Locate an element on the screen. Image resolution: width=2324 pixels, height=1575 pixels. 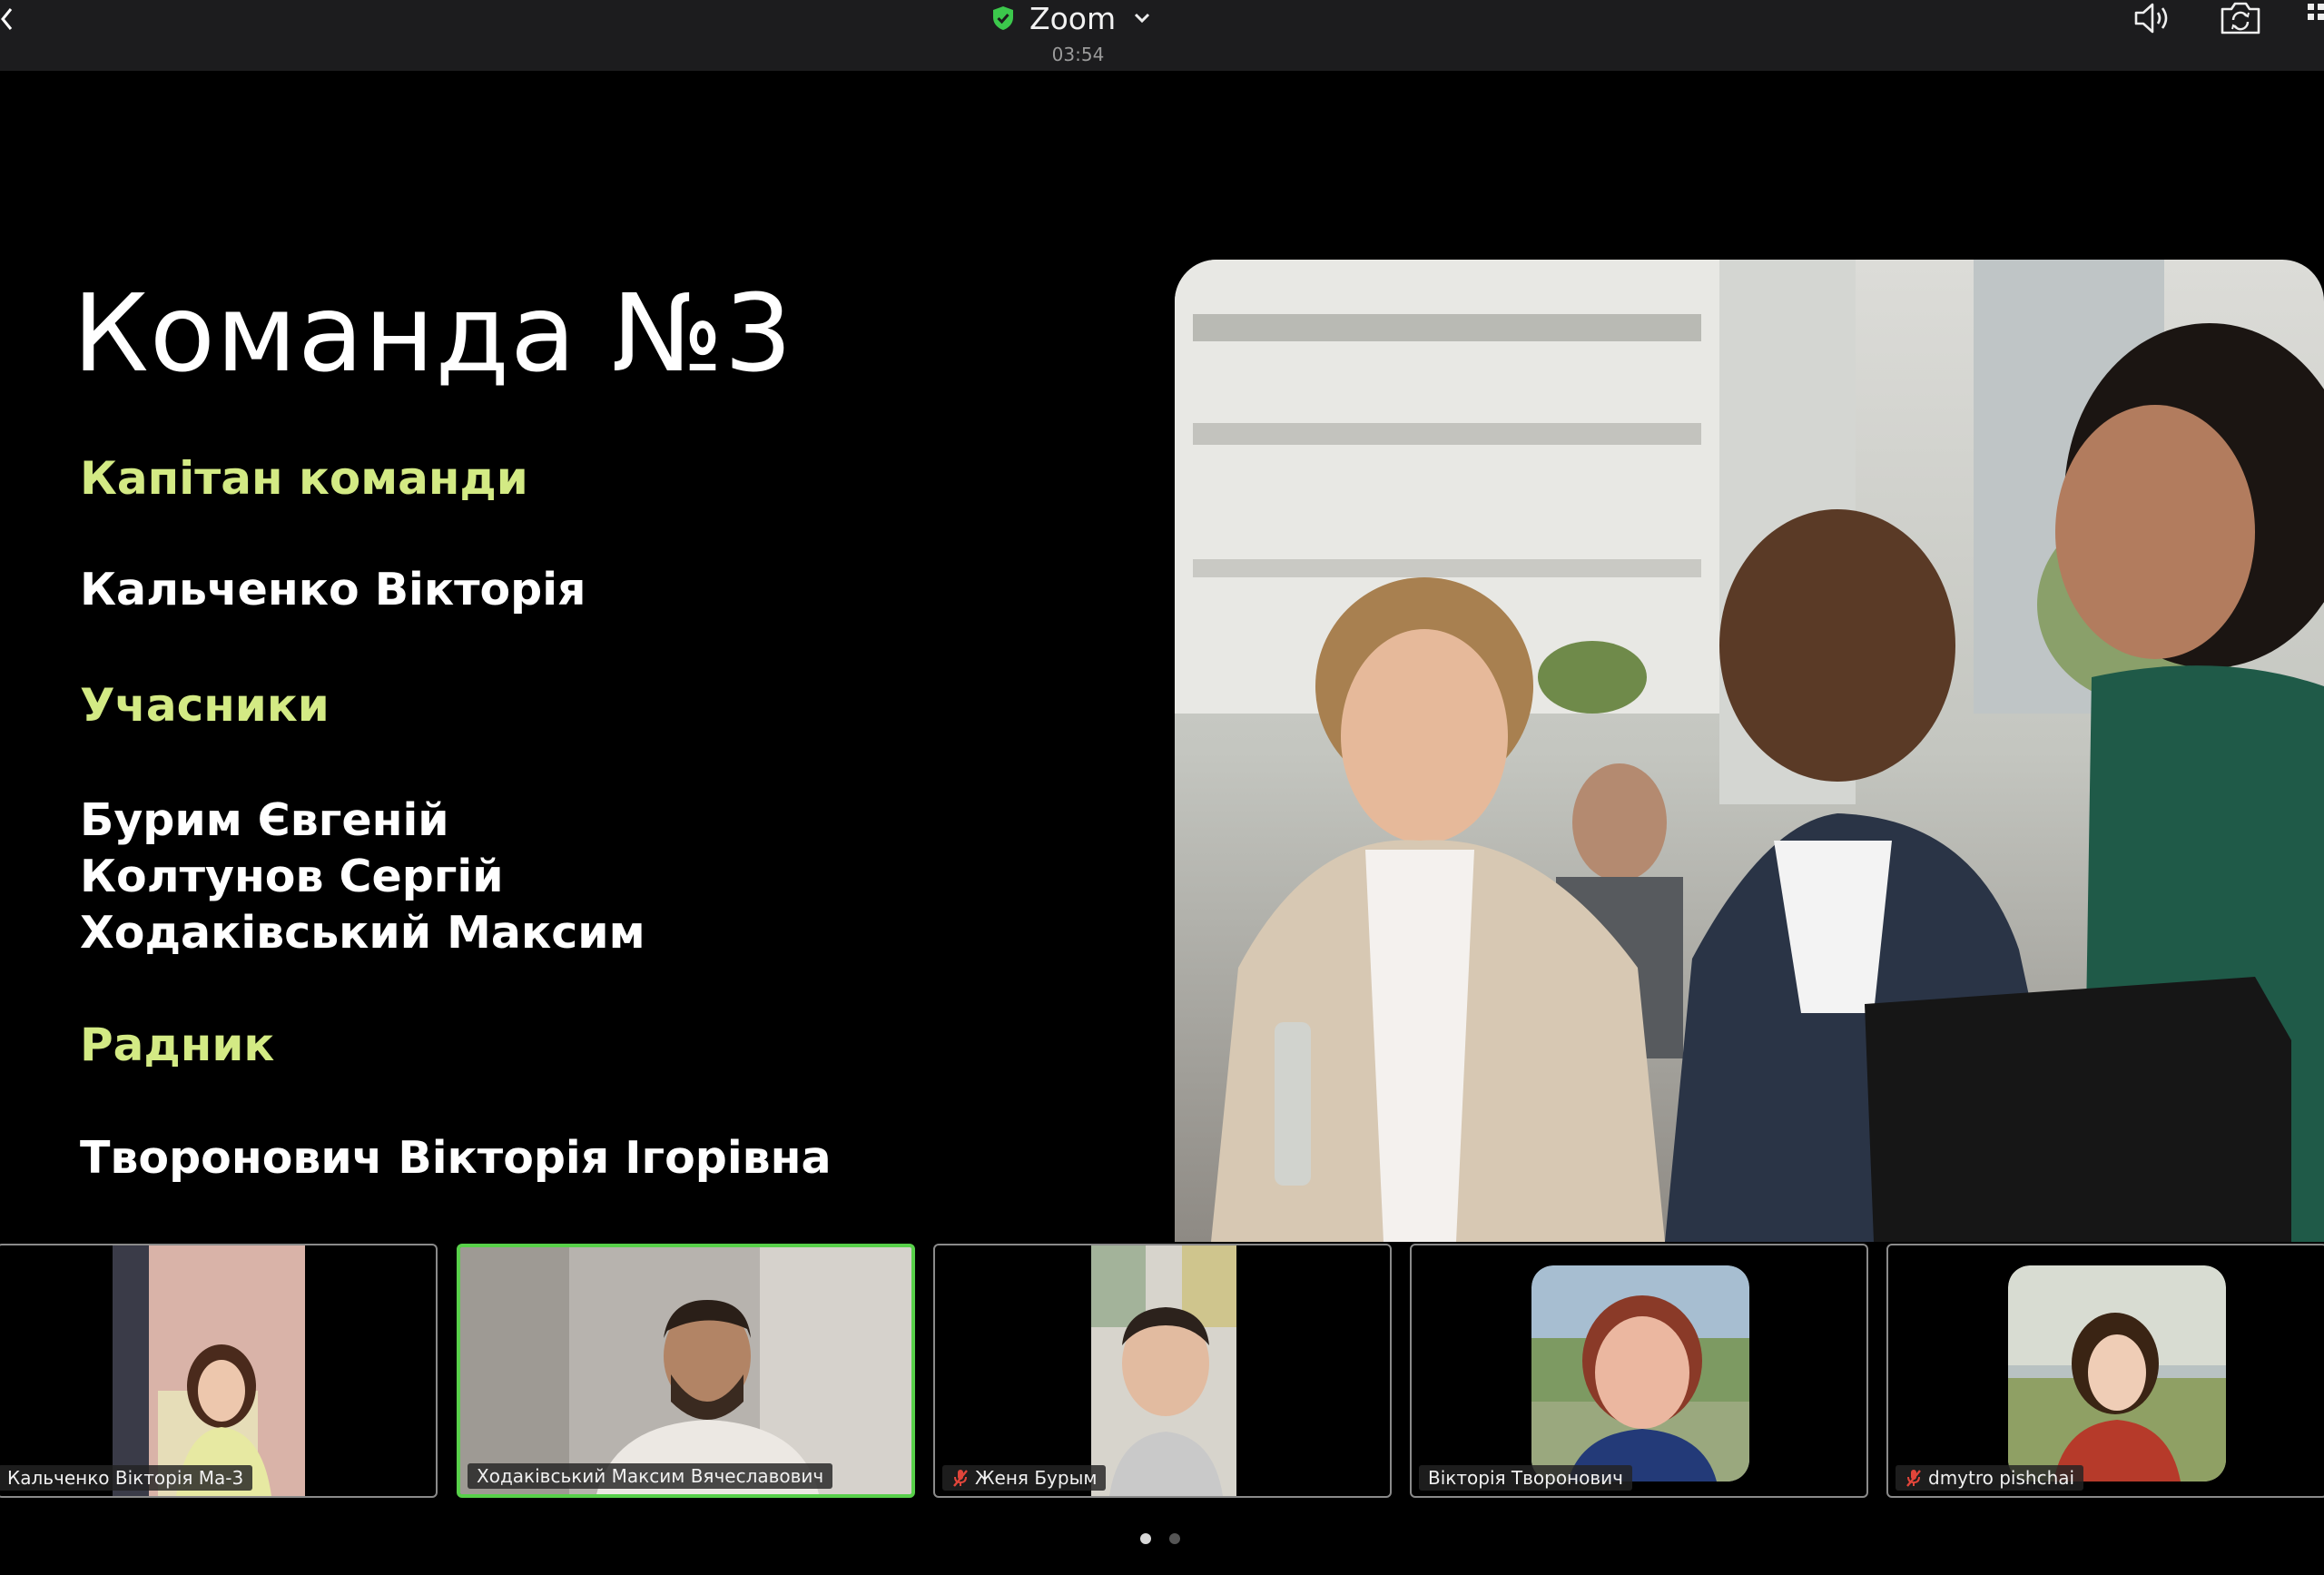
back-icon is located at coordinates (7, 19).